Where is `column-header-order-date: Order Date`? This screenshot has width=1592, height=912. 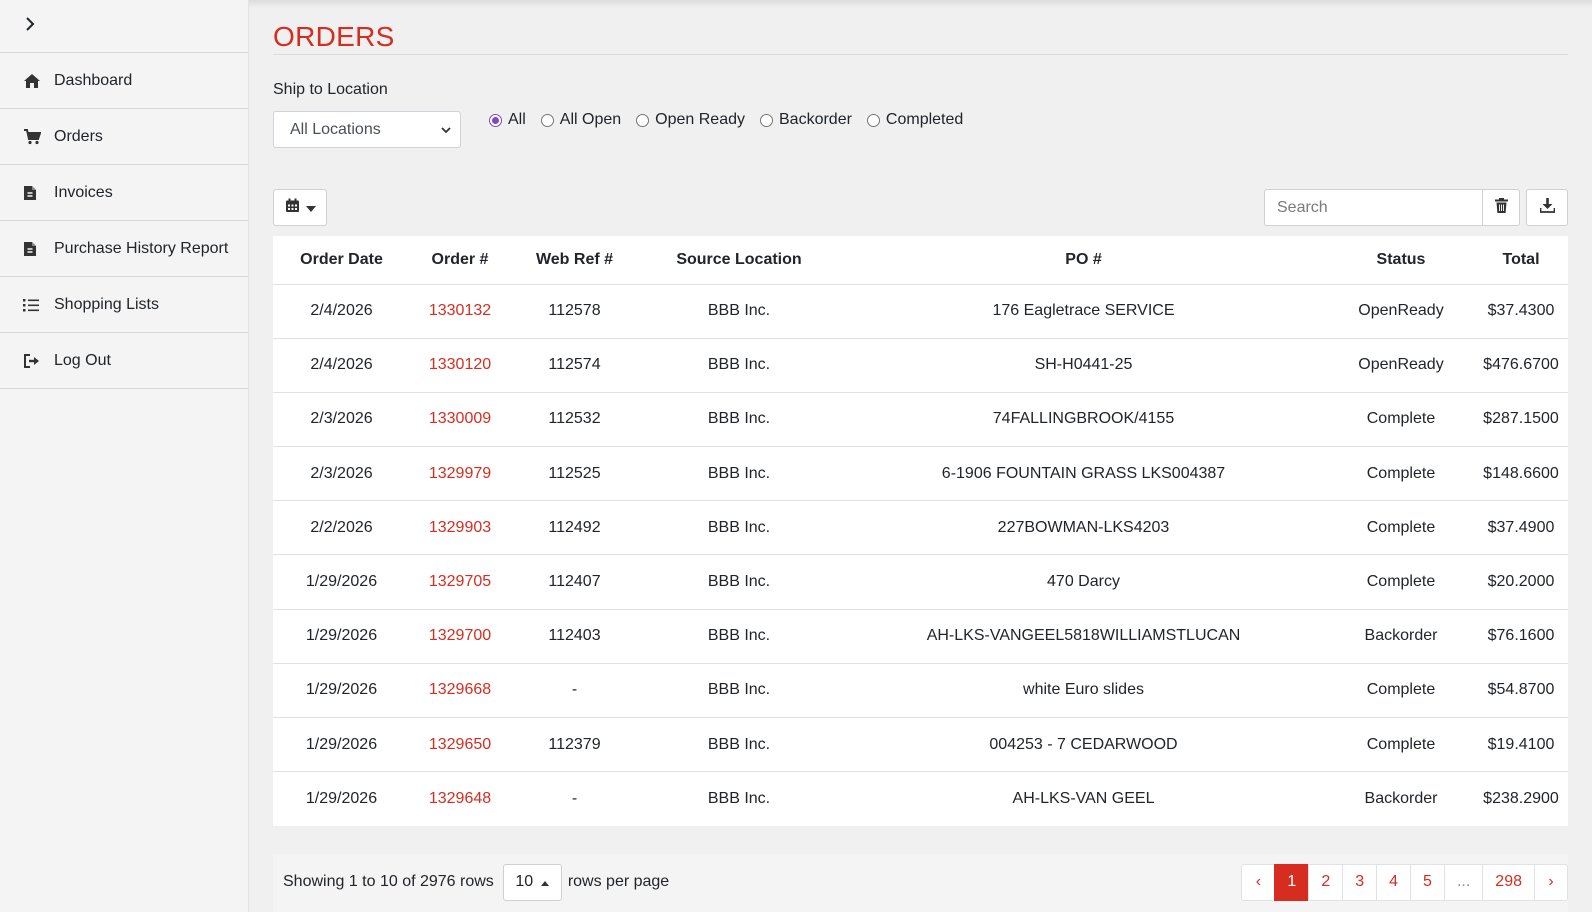 column-header-order-date: Order Date is located at coordinates (341, 260).